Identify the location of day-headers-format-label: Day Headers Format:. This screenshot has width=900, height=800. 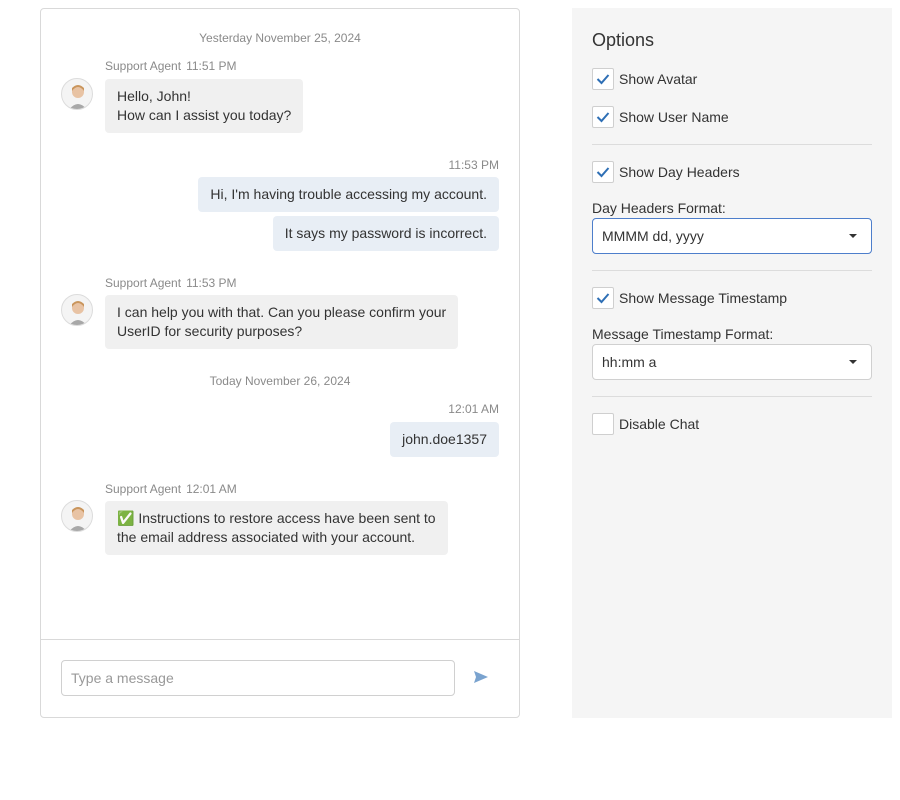
(659, 208).